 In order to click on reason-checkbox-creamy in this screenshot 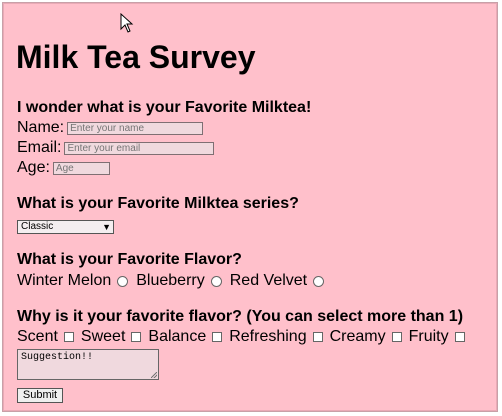, I will do `click(396, 337)`.